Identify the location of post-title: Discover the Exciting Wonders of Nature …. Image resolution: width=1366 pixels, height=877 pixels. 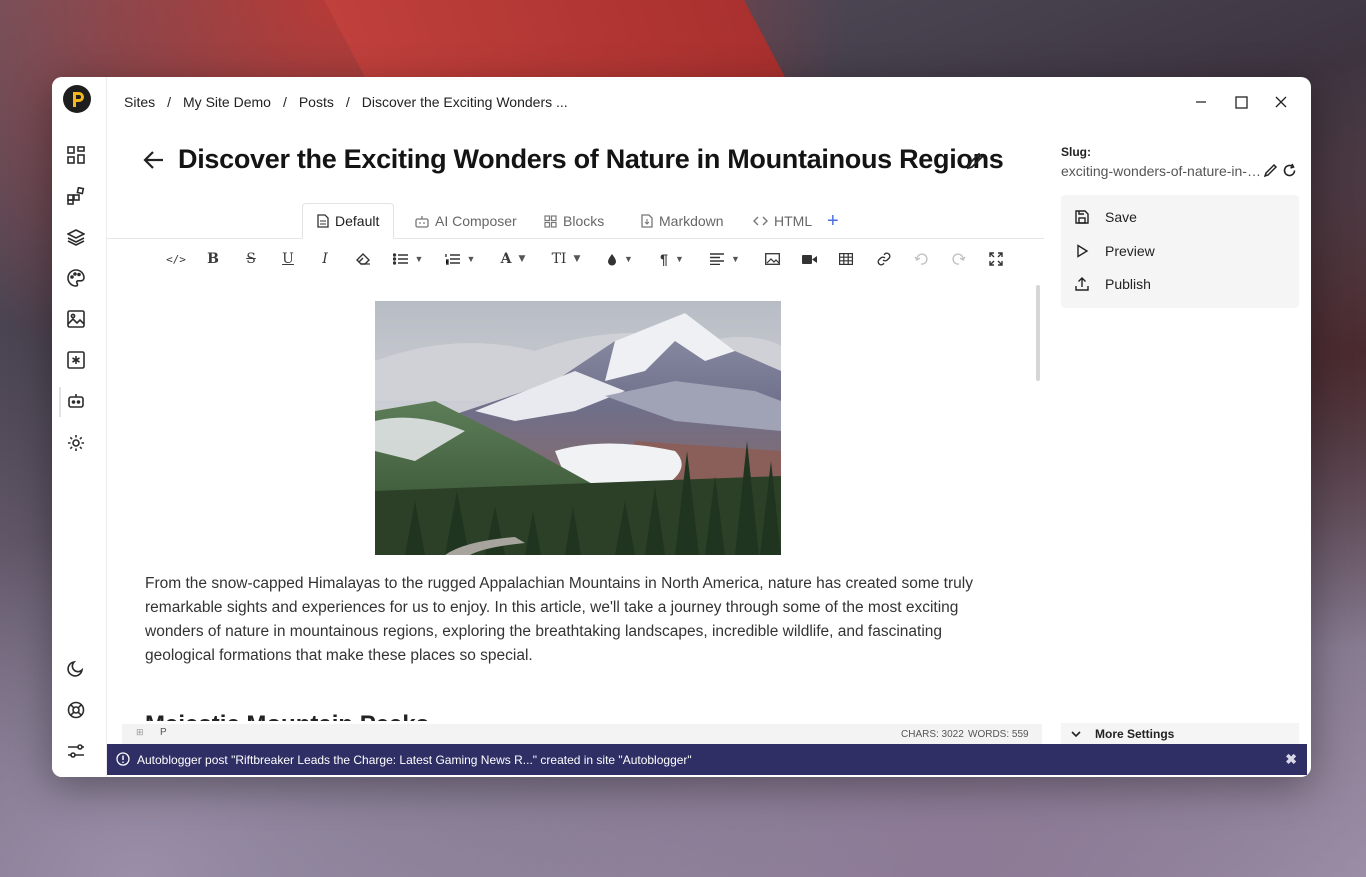
(591, 159).